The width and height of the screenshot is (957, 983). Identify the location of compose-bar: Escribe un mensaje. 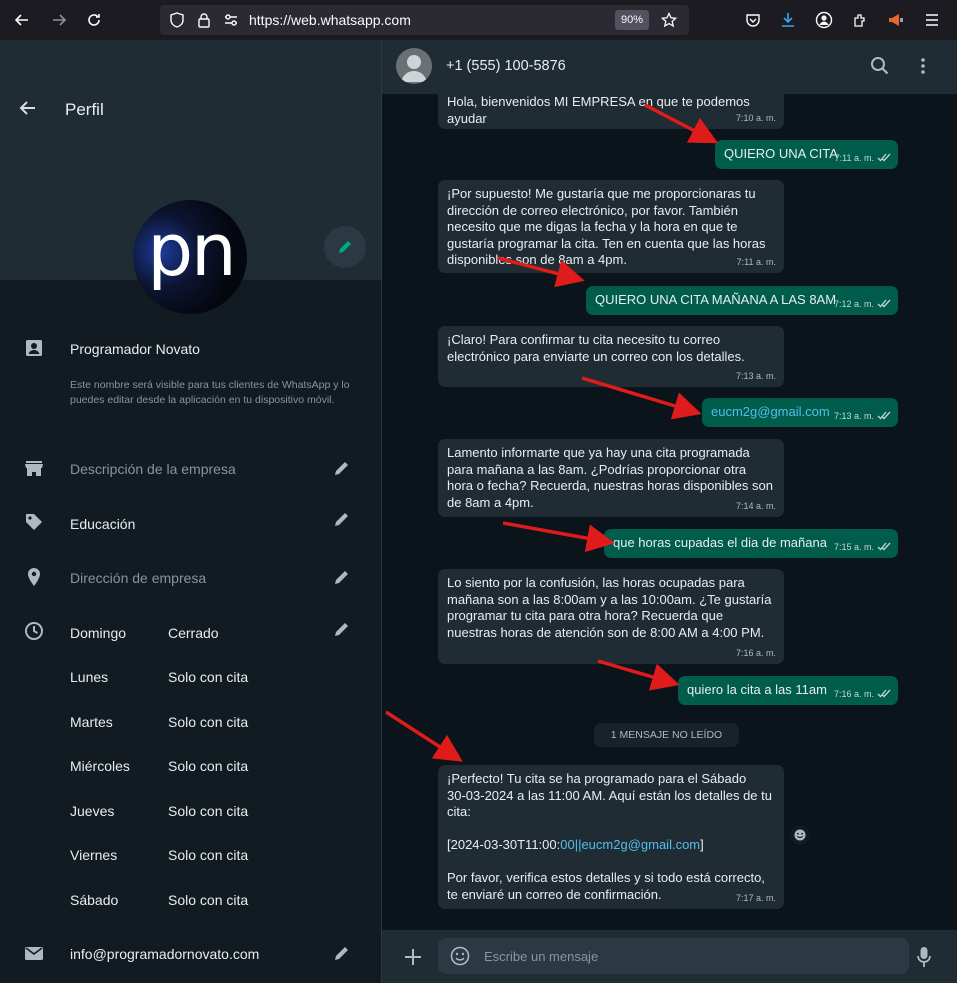
(669, 956).